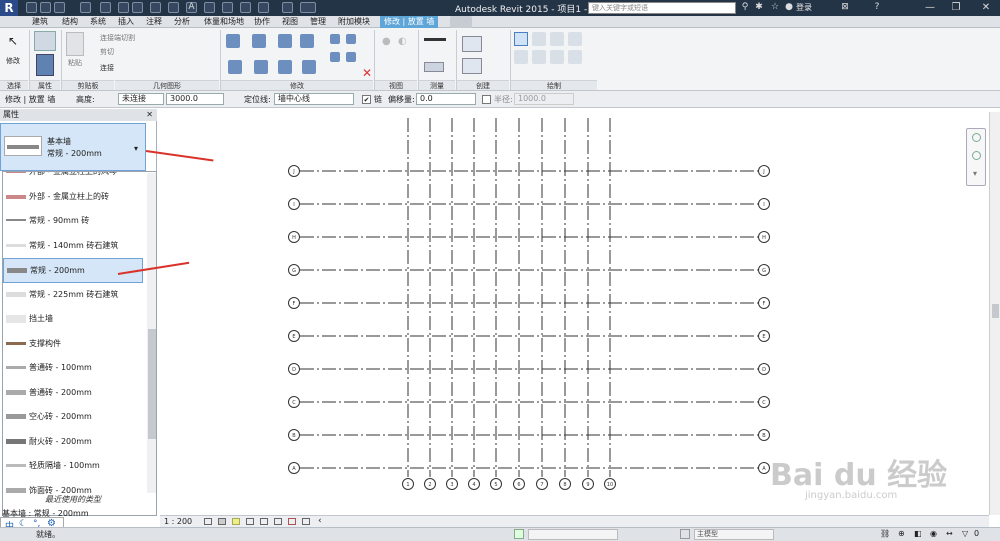 This screenshot has height=541, width=1000. What do you see at coordinates (264, 521) in the screenshot?
I see `crop-view-icon` at bounding box center [264, 521].